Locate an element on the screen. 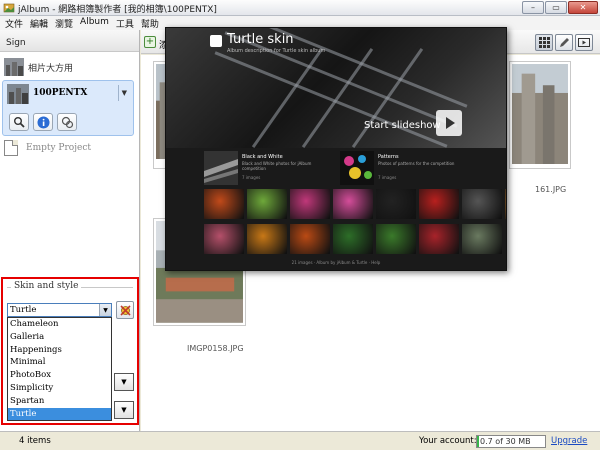 This screenshot has height=450, width=600. start-slideshow-label: Start slideshow is located at coordinates (402, 125).